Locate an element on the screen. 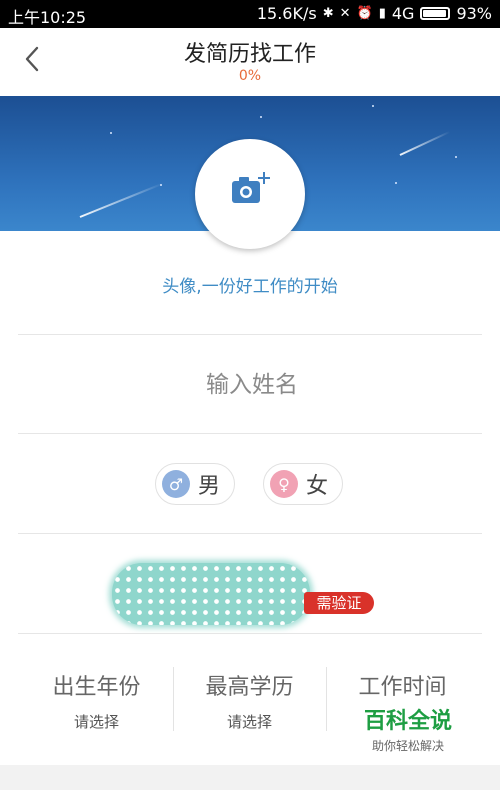  avatar-upload-button is located at coordinates (250, 194).